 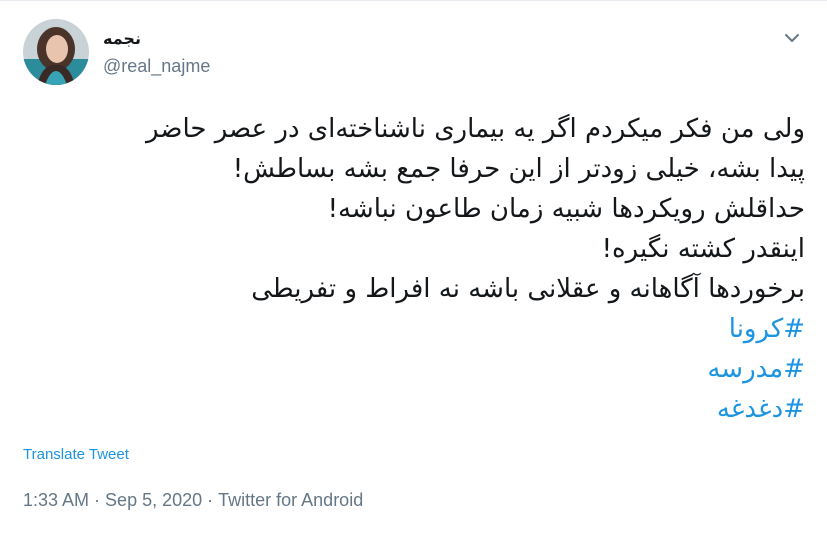 I want to click on author-avatar, so click(x=56, y=52).